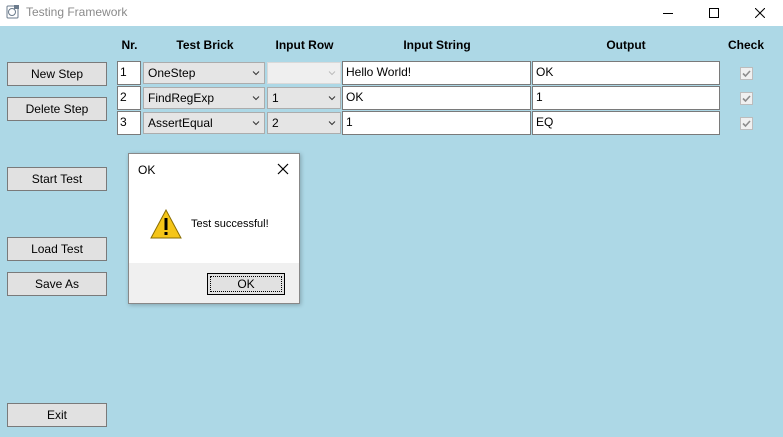 The image size is (783, 437). What do you see at coordinates (12, 12) in the screenshot?
I see `app-icon` at bounding box center [12, 12].